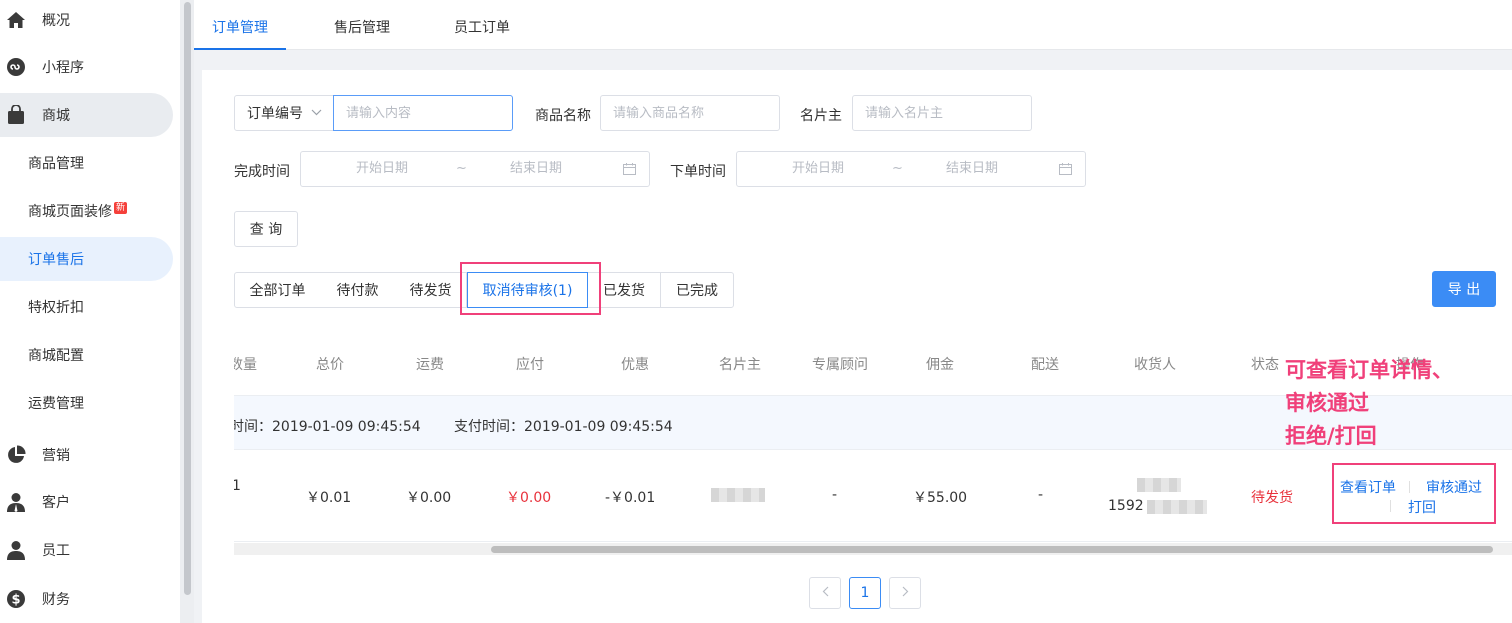 This screenshot has height=623, width=1512. Describe the element at coordinates (56, 260) in the screenshot. I see `sidebar-item-label: 订单售后` at that location.